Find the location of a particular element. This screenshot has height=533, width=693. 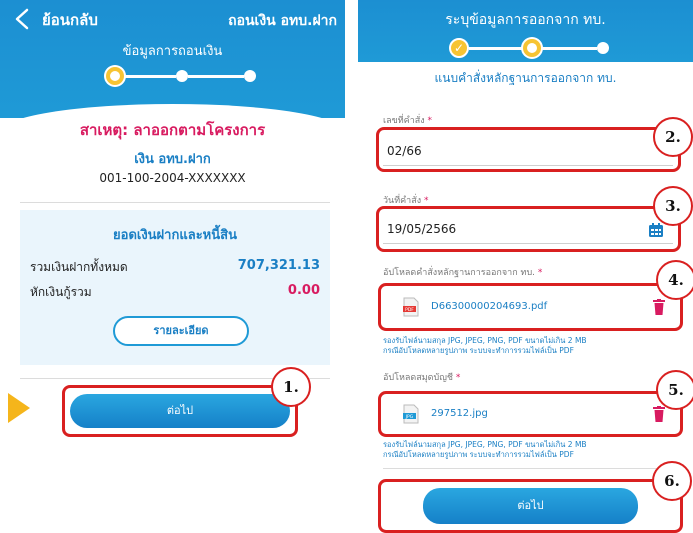

pdf-file-icon: PDF is located at coordinates (411, 307).